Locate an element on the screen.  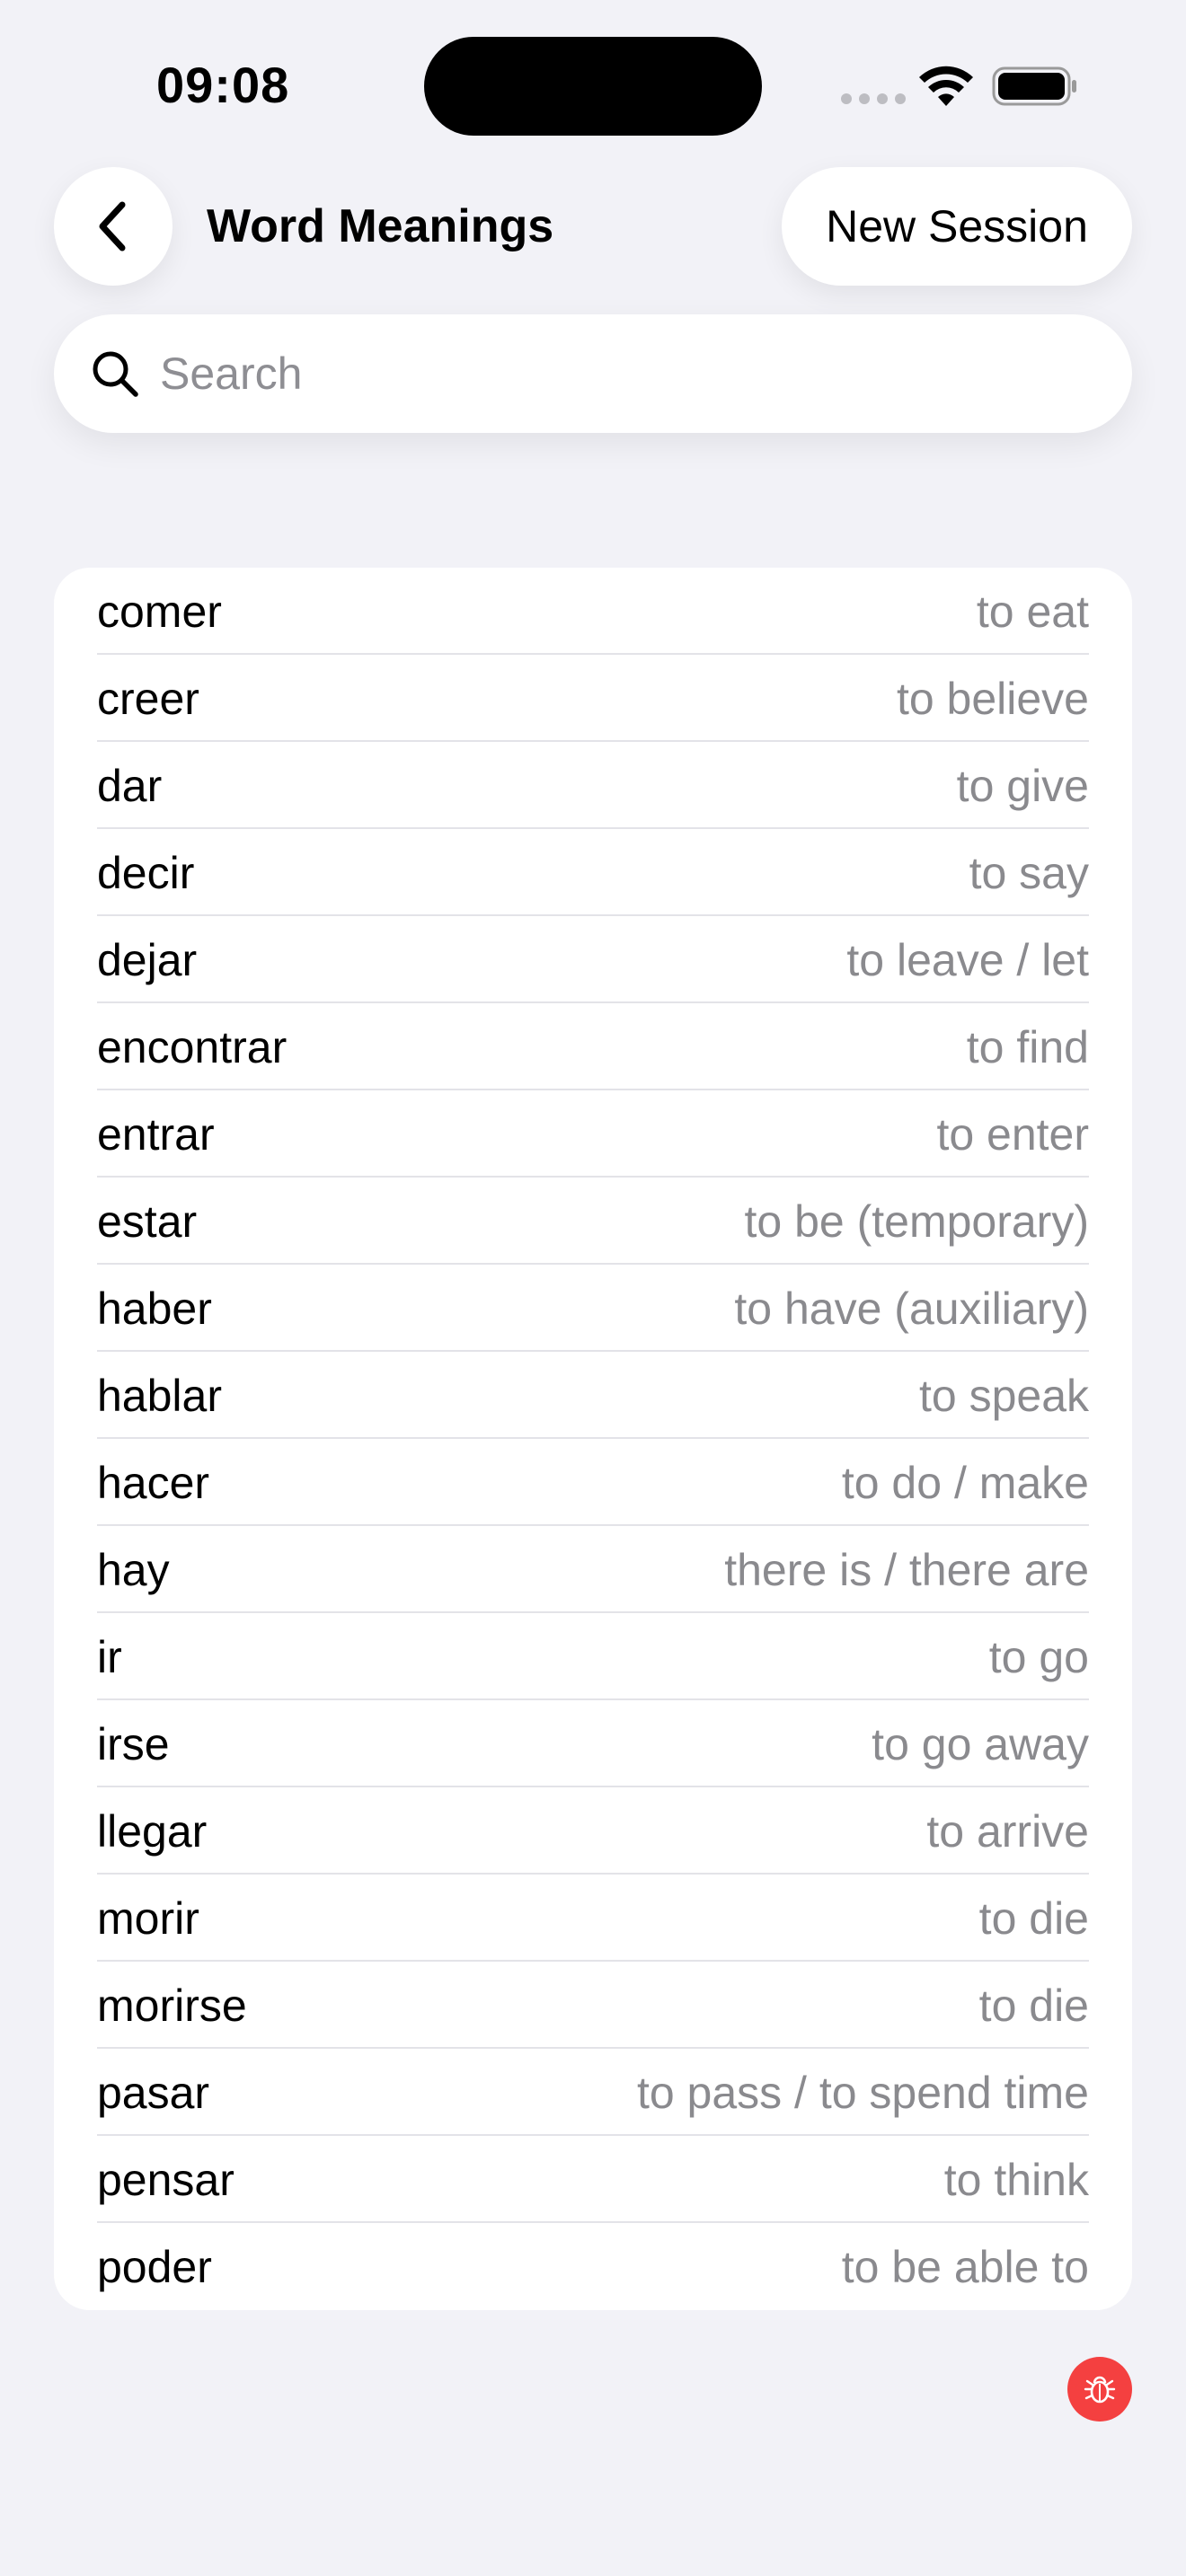
meaning-label: to leave / let is located at coordinates (967, 960).